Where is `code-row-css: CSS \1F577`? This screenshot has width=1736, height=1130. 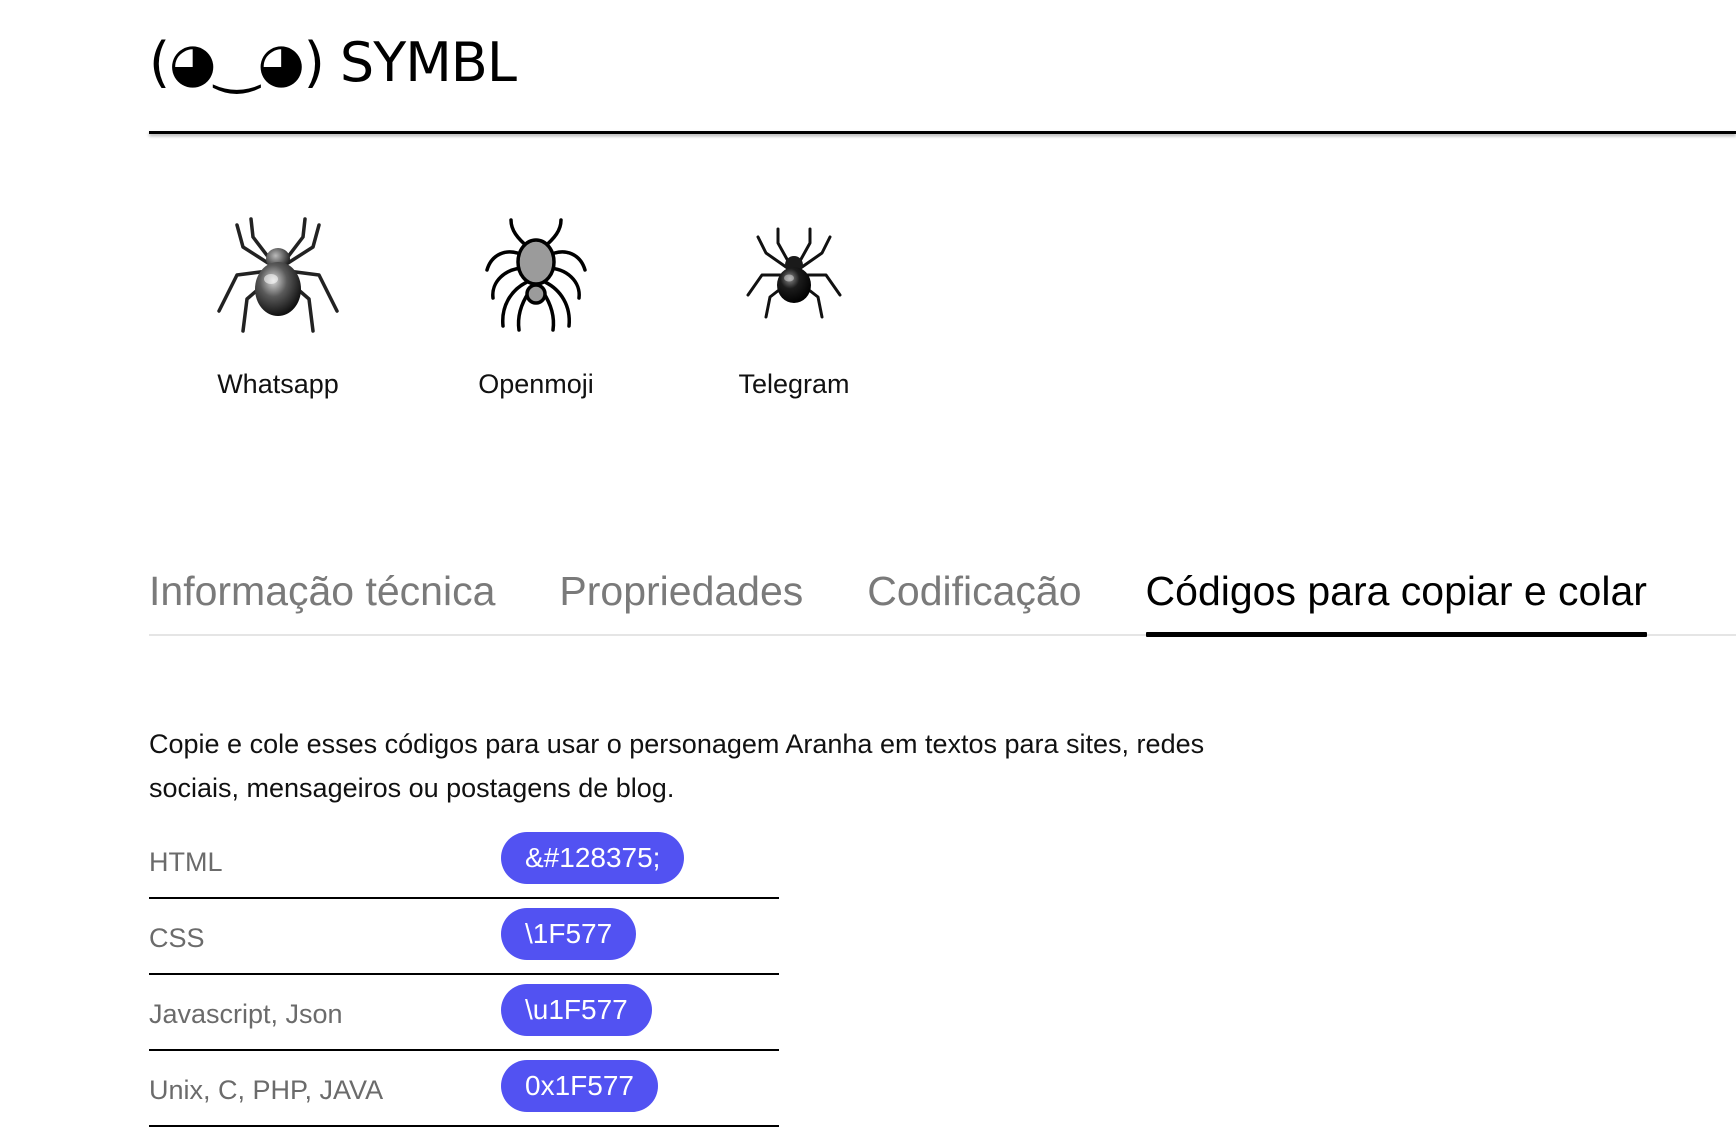
code-row-css: CSS \1F577 is located at coordinates (464, 938).